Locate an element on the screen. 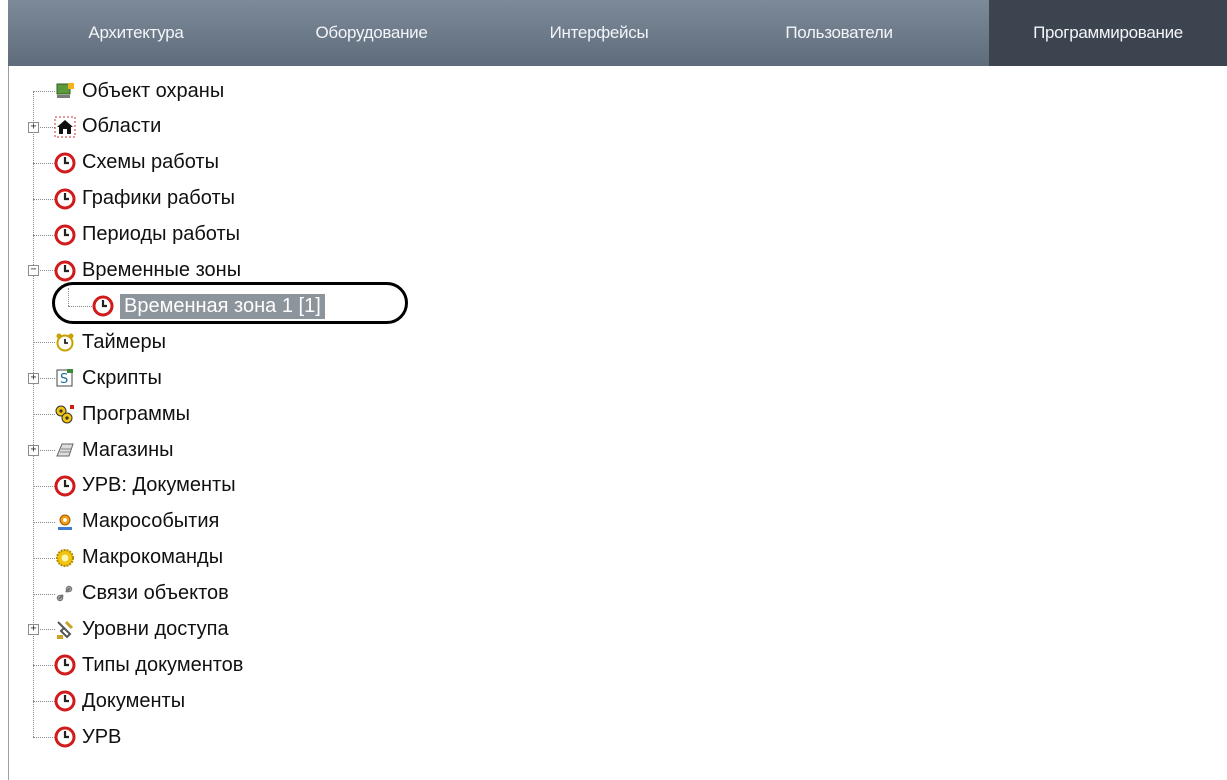  tree-item-label: Уровни доступа is located at coordinates (155, 629).